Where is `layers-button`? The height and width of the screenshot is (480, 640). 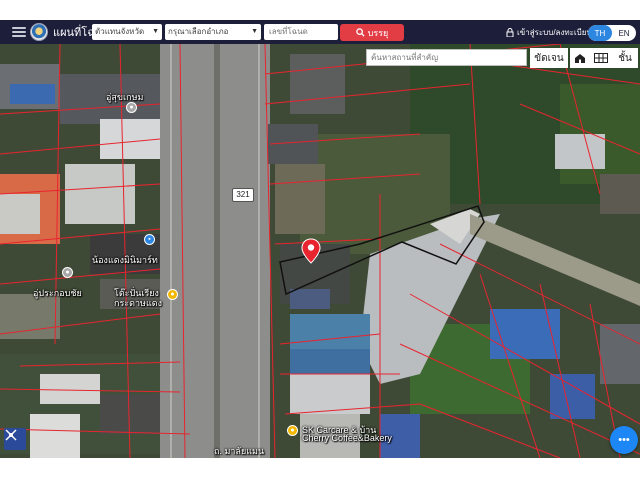 layers-button is located at coordinates (15, 439).